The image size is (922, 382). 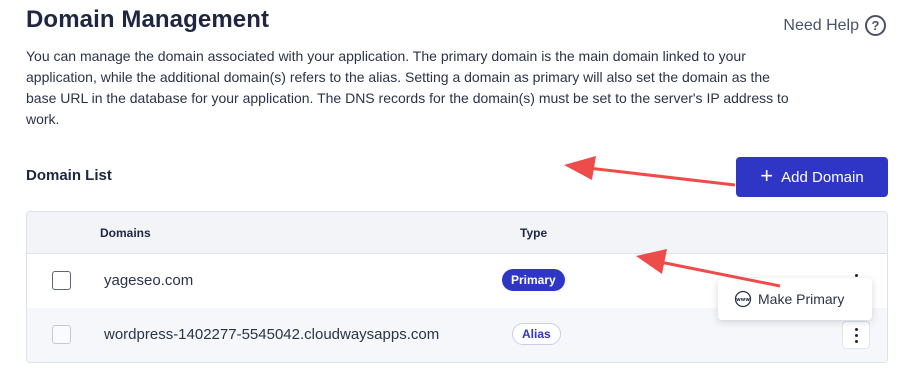 What do you see at coordinates (821, 25) in the screenshot?
I see `need-help-label: Need Help` at bounding box center [821, 25].